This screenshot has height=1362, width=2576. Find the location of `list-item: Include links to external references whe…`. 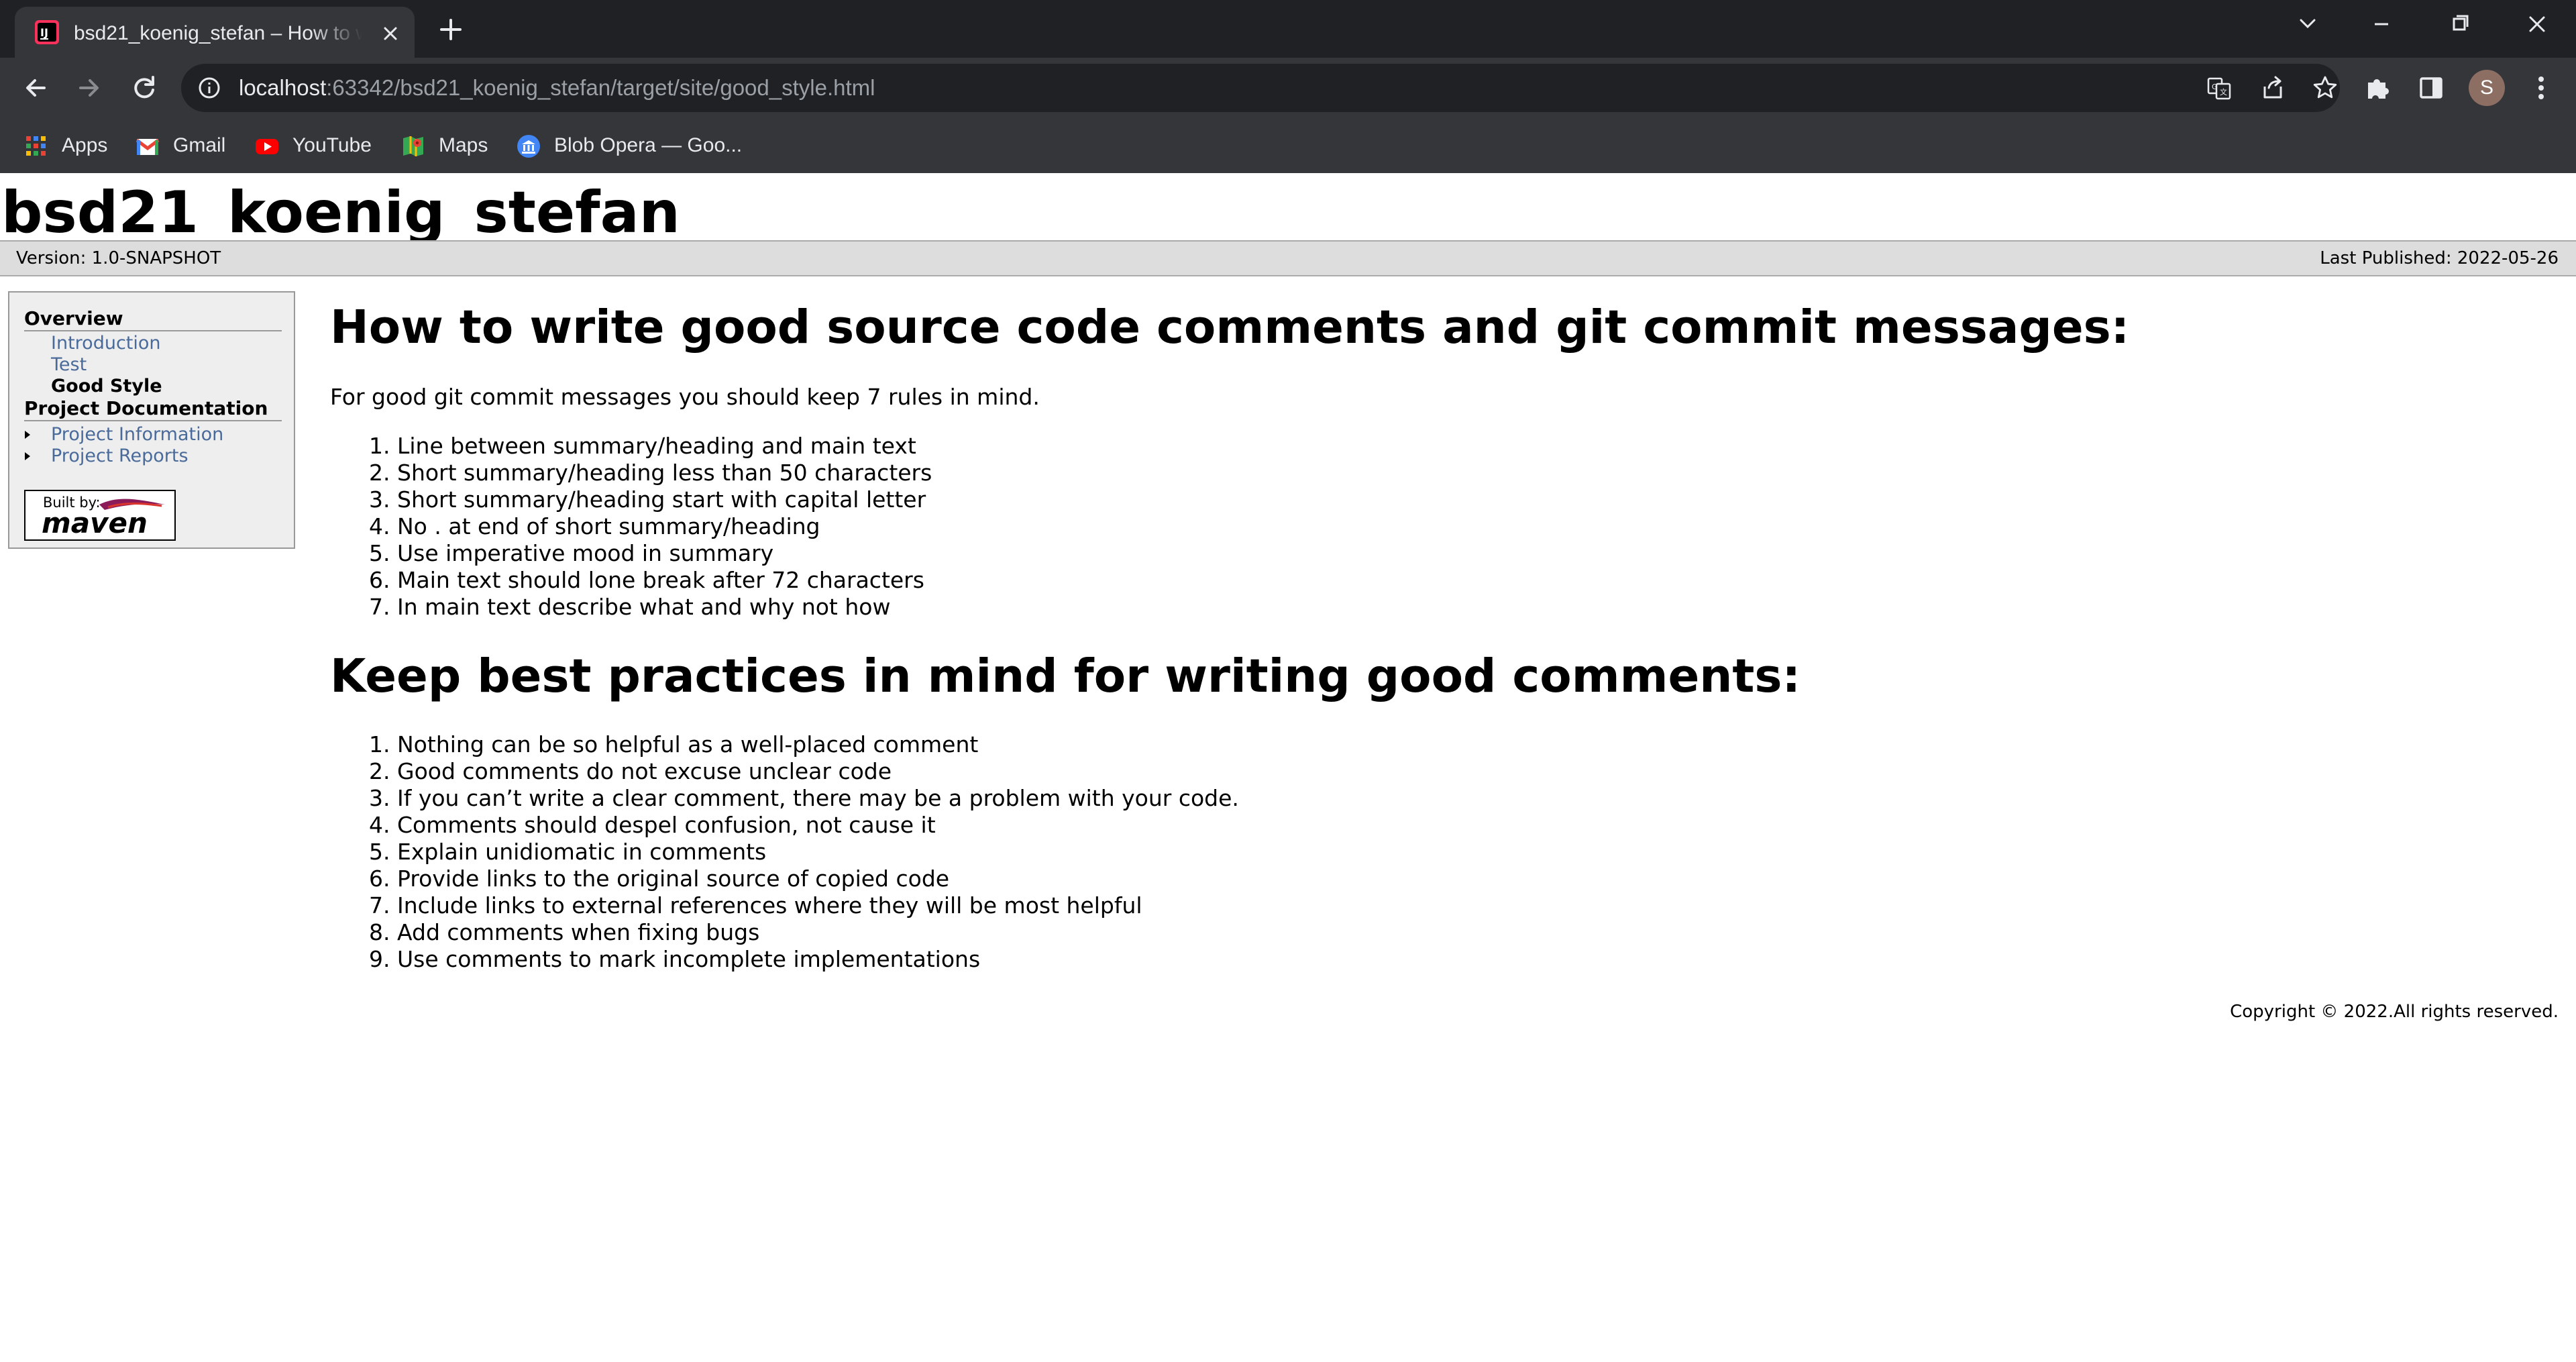

list-item: Include links to external references whe… is located at coordinates (818, 906).